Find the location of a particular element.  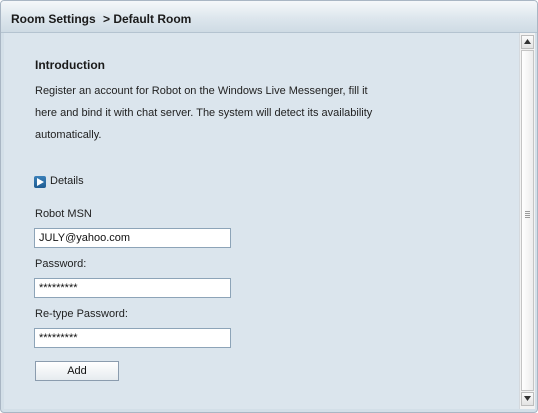

vertical-scrollbar is located at coordinates (527, 221).